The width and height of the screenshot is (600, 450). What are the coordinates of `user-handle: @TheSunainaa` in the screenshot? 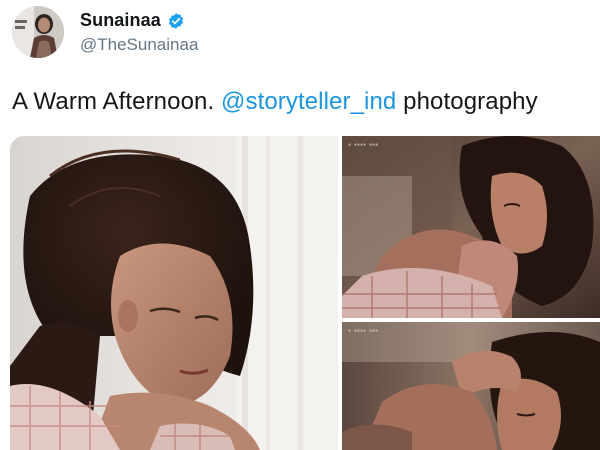 It's located at (139, 45).